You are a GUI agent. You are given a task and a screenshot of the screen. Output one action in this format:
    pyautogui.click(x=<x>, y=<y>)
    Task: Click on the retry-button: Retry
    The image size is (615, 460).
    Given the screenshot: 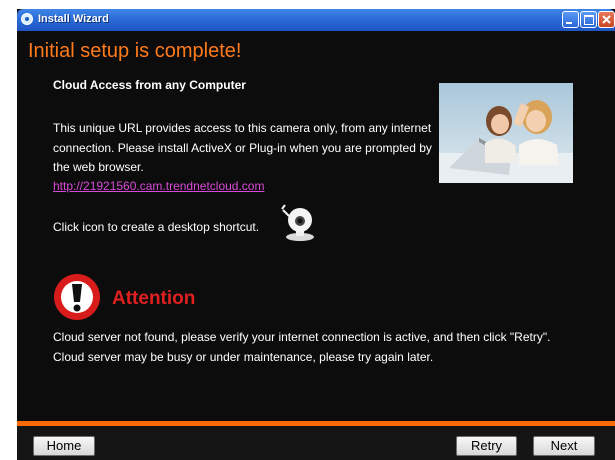 What is the action you would take?
    pyautogui.click(x=486, y=446)
    